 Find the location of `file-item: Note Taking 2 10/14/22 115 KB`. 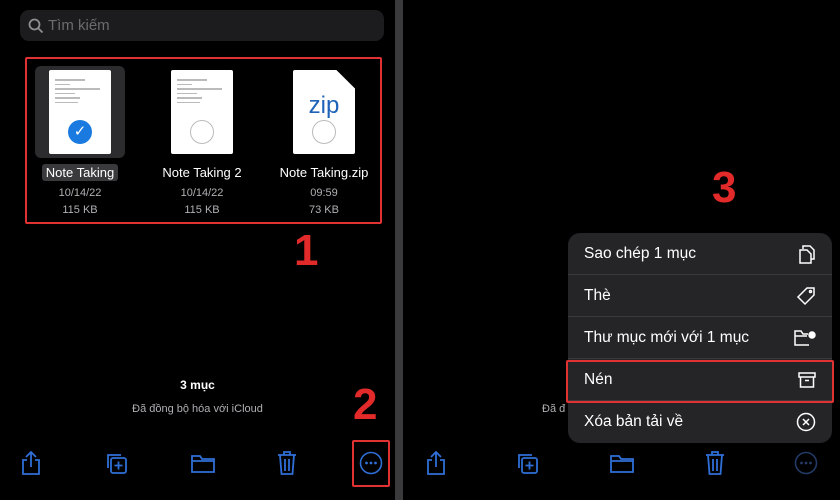

file-item: Note Taking 2 10/14/22 115 KB is located at coordinates (202, 141).